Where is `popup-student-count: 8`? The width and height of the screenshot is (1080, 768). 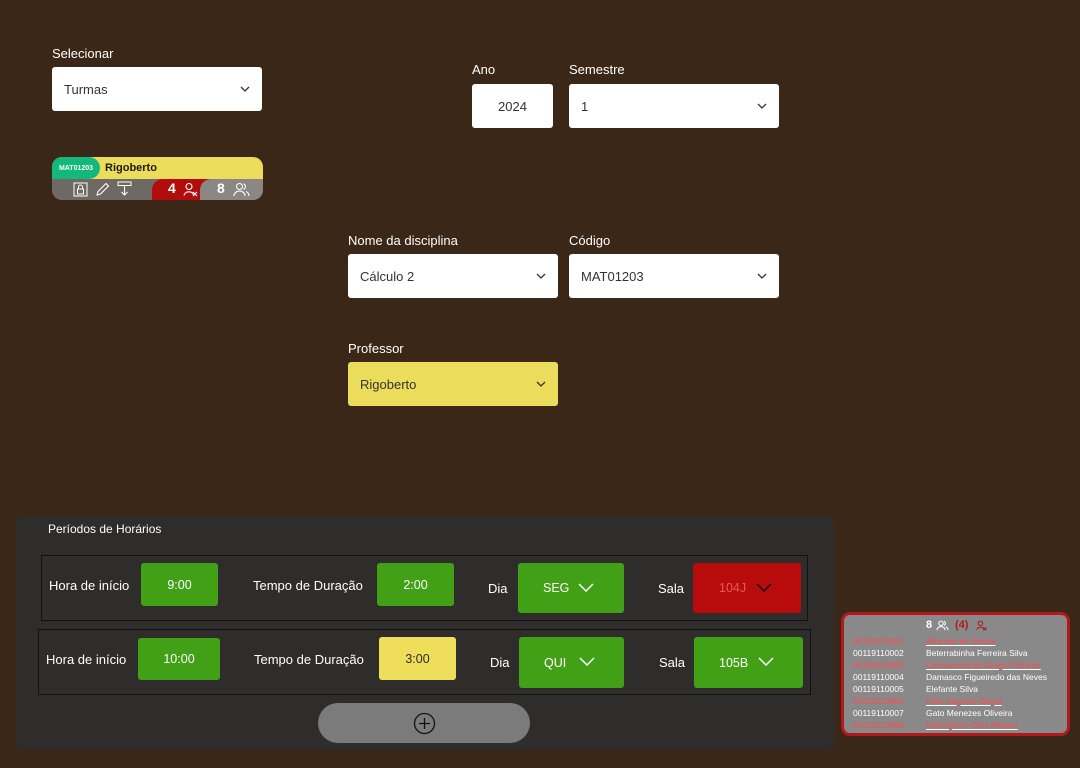
popup-student-count: 8 is located at coordinates (929, 625).